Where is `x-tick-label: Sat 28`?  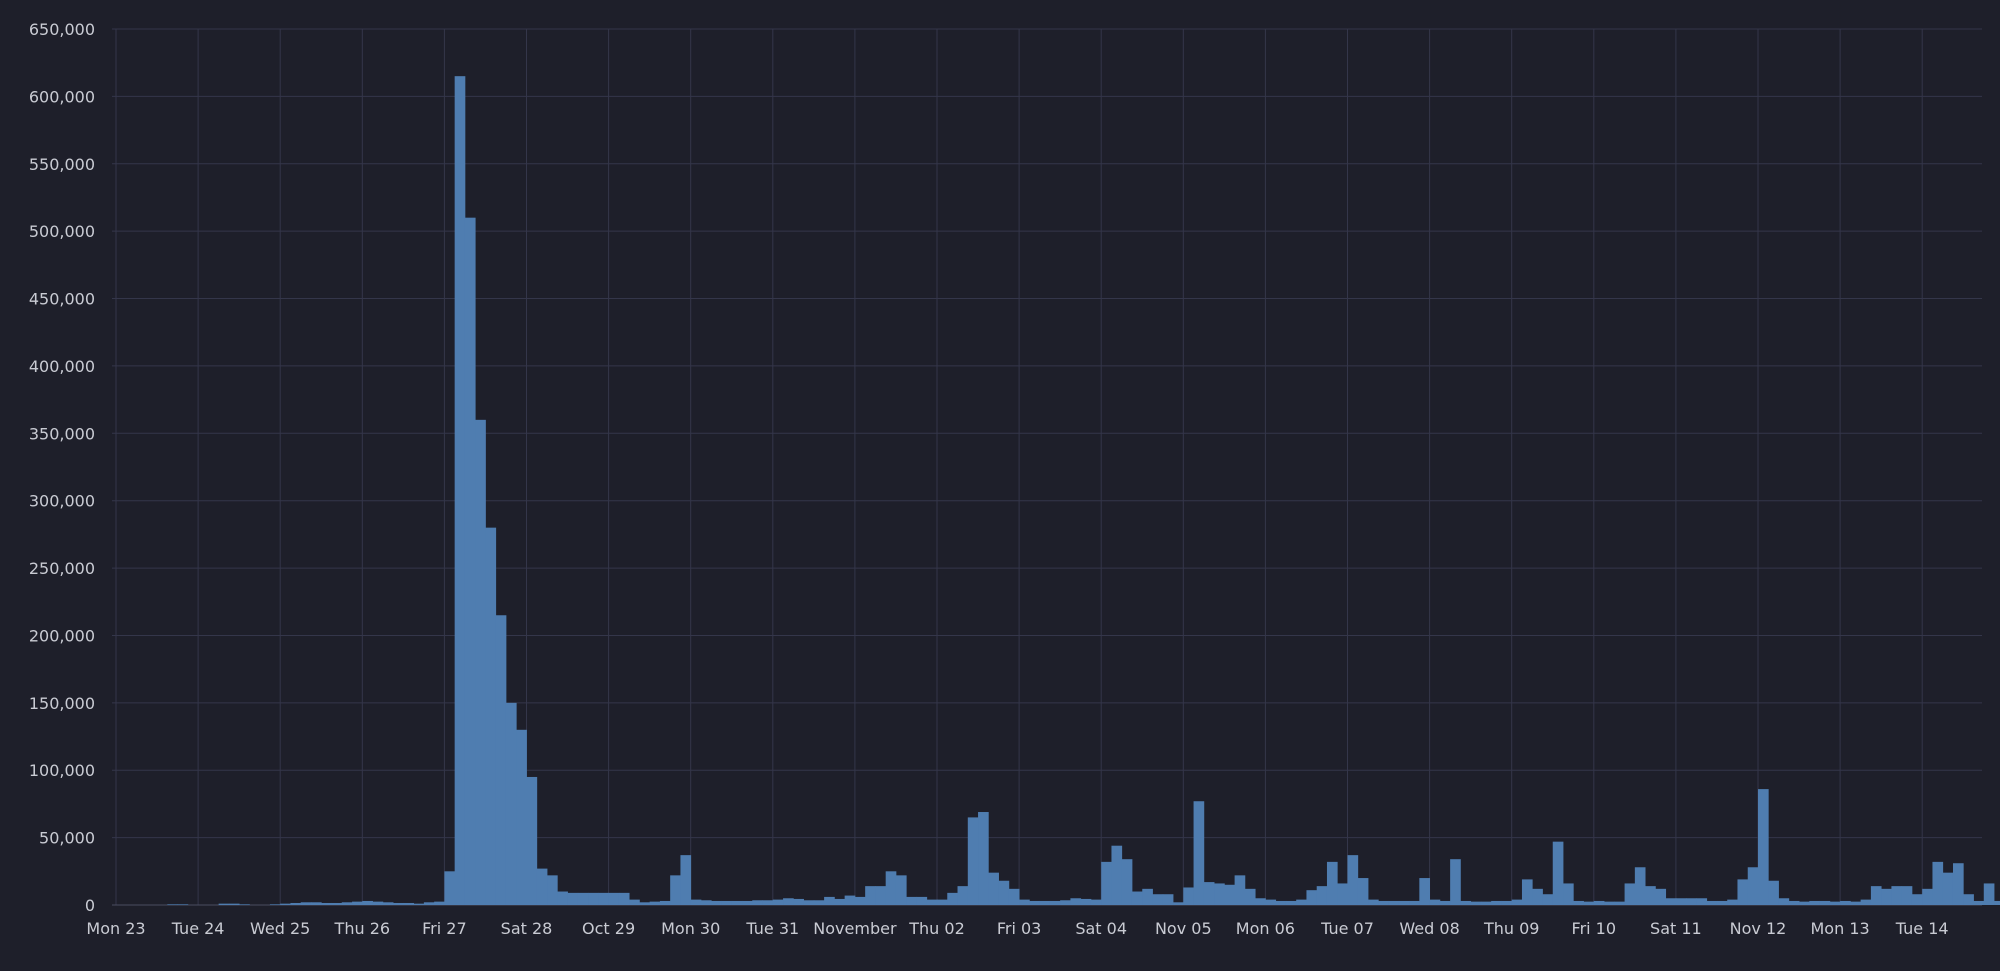 x-tick-label: Sat 28 is located at coordinates (527, 928).